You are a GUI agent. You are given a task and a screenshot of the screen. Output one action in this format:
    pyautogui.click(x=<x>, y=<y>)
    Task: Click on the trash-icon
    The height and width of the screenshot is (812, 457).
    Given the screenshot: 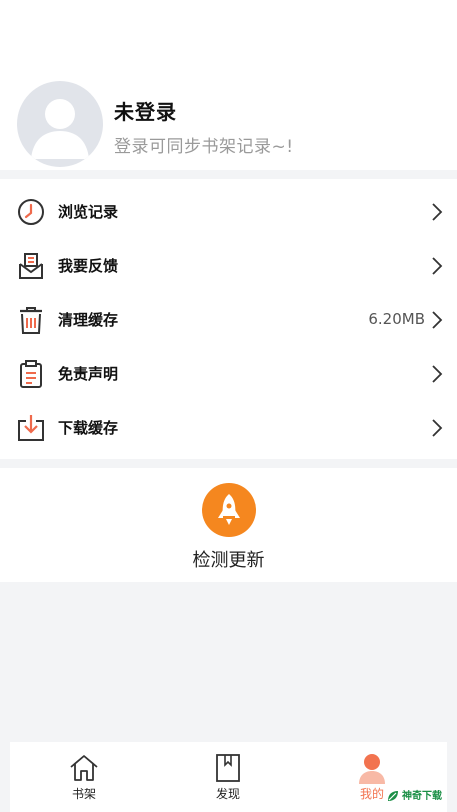 What is the action you would take?
    pyautogui.click(x=31, y=320)
    